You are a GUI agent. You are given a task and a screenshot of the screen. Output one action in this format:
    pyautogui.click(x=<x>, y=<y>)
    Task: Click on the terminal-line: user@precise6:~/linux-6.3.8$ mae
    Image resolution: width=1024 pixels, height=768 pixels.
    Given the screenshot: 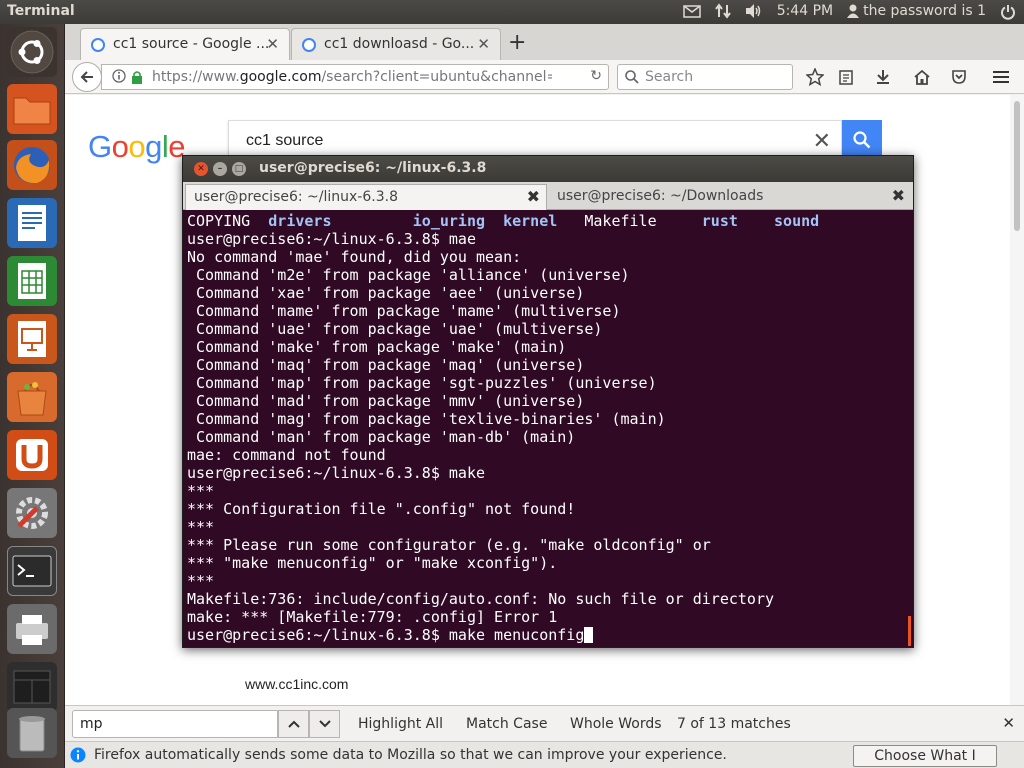 What is the action you would take?
    pyautogui.click(x=331, y=239)
    